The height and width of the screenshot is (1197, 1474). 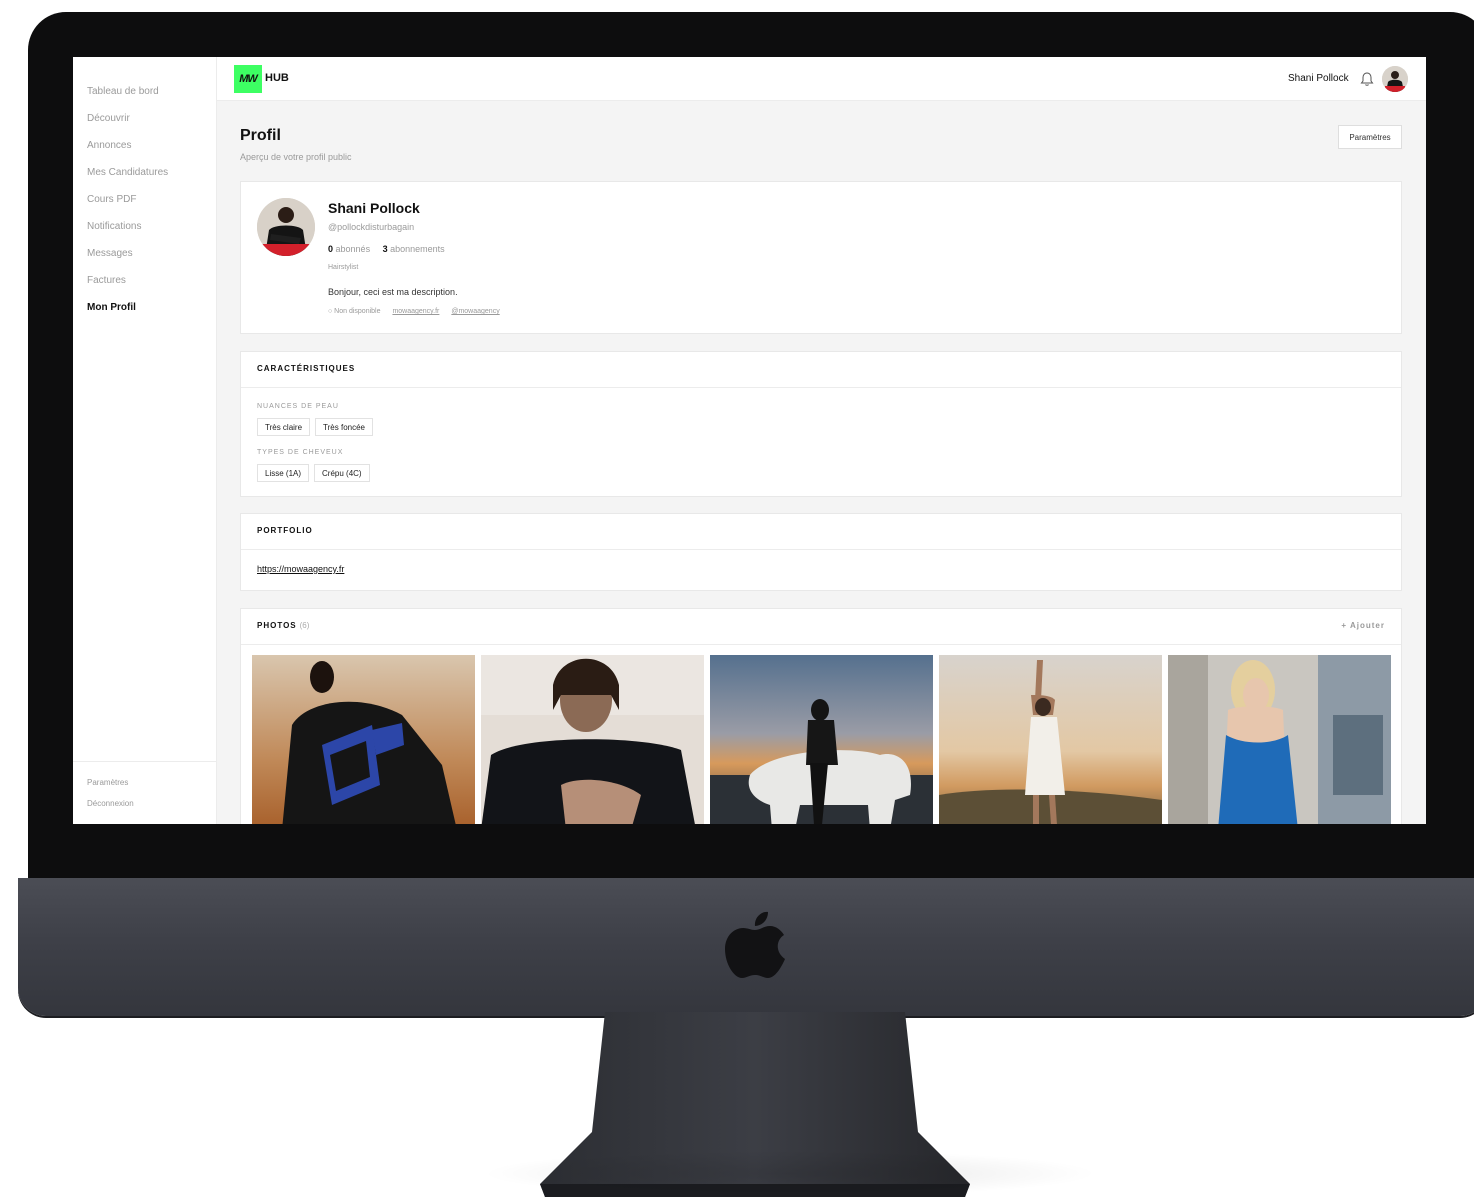 I want to click on skin-tone-tags: Très claire Très foncée, so click(x=315, y=427).